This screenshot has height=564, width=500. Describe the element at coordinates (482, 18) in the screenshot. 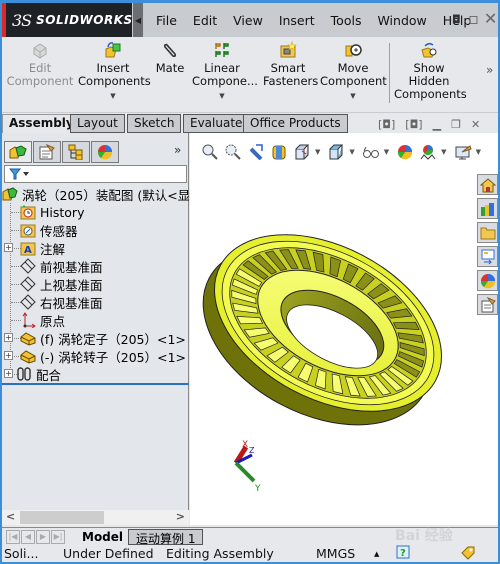

I see `close-window-icon: ▫ ✕` at that location.